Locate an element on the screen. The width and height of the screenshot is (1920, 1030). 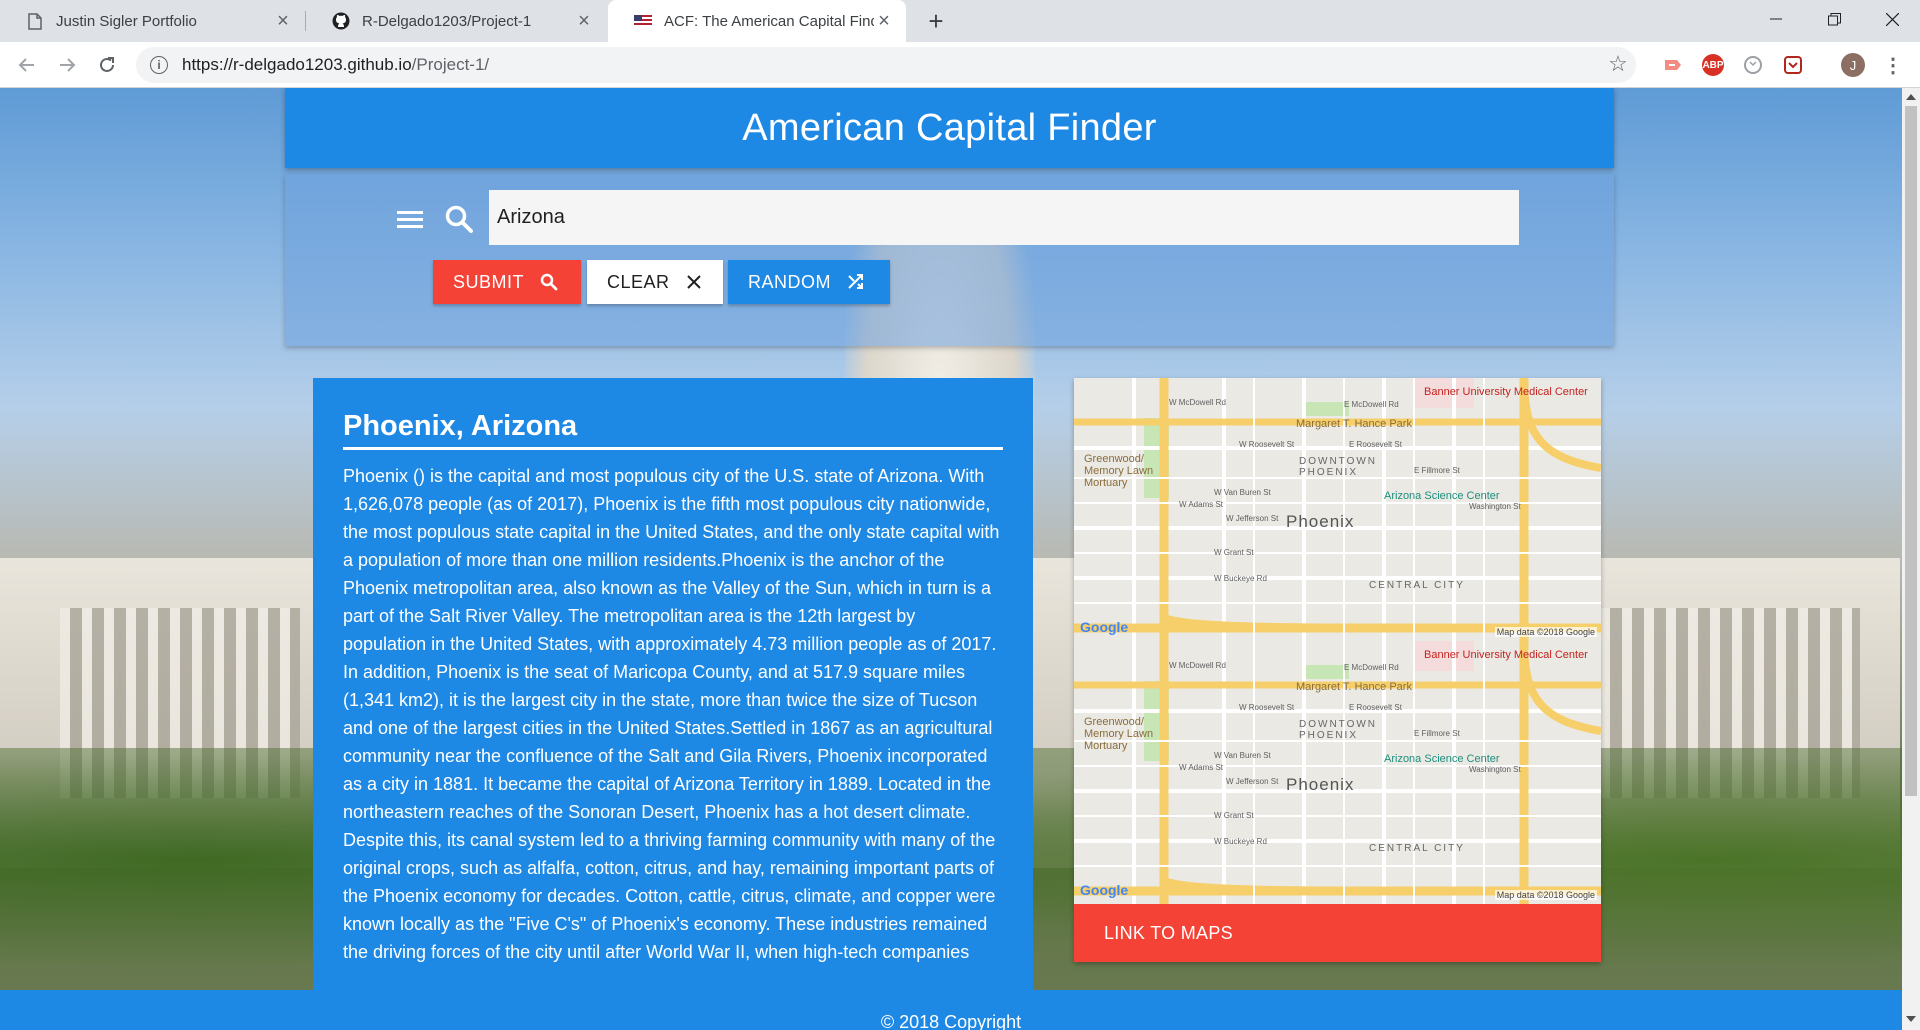
scrollbar-thumb is located at coordinates (1911, 451).